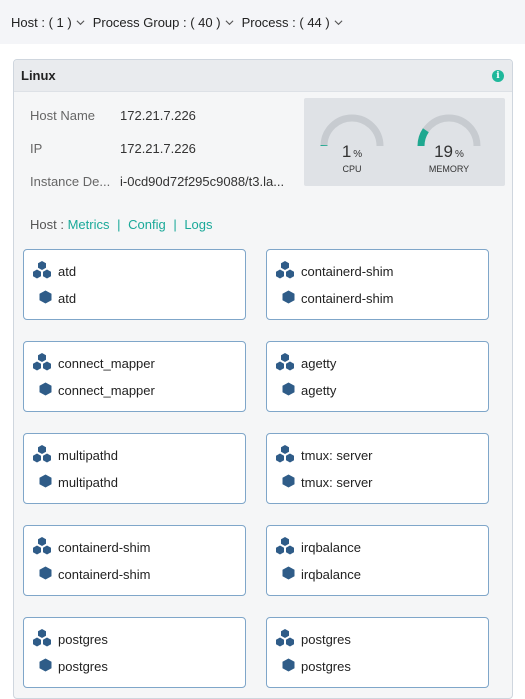 This screenshot has width=525, height=699. What do you see at coordinates (48, 22) in the screenshot?
I see `host-filter: Host : ( 1 )` at bounding box center [48, 22].